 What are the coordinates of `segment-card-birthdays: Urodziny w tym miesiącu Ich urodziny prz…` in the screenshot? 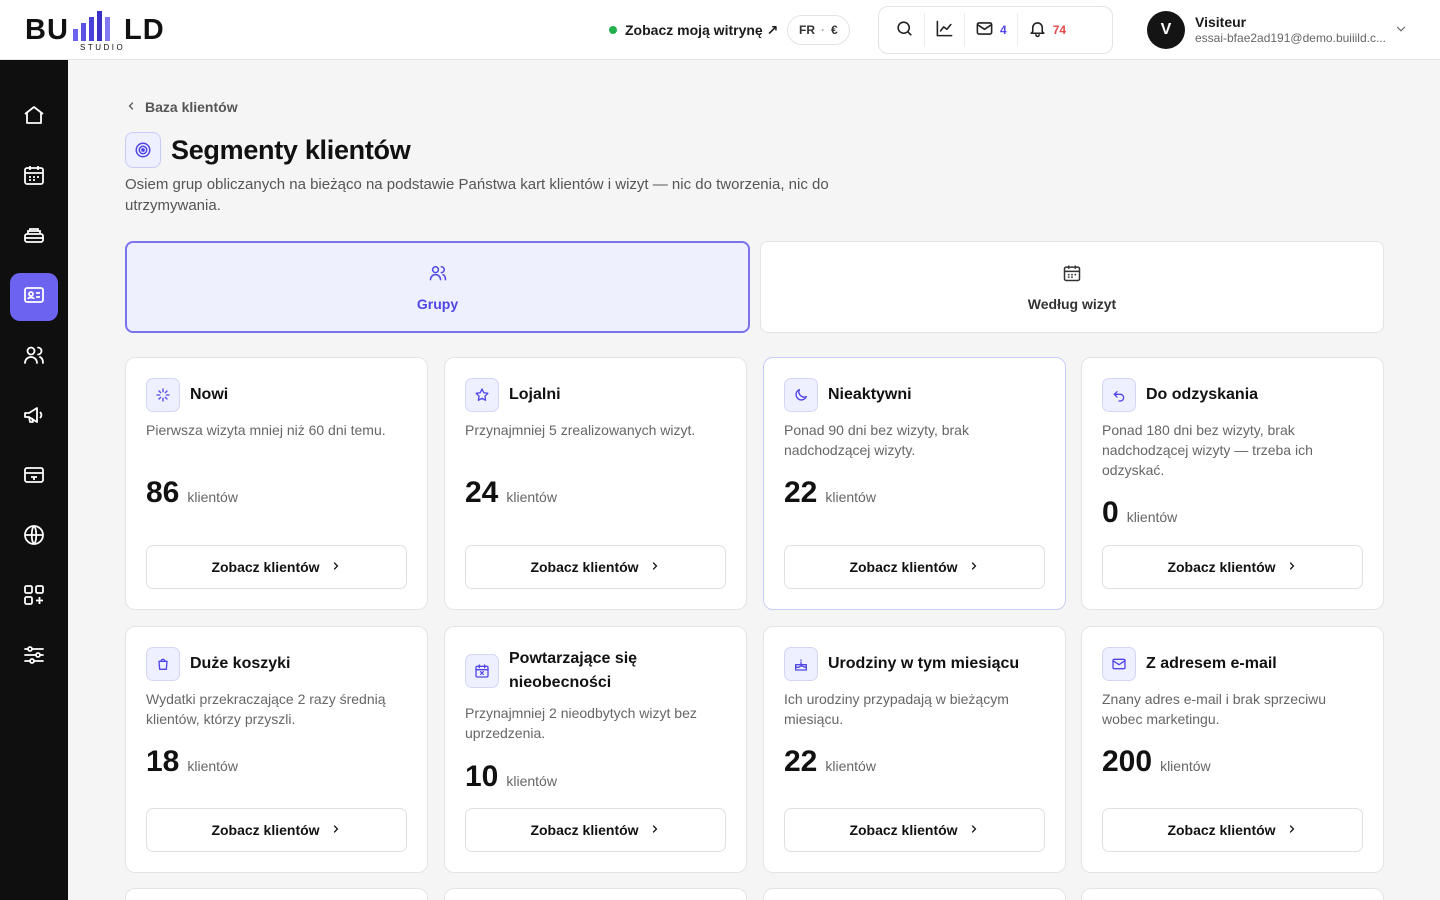 It's located at (914, 749).